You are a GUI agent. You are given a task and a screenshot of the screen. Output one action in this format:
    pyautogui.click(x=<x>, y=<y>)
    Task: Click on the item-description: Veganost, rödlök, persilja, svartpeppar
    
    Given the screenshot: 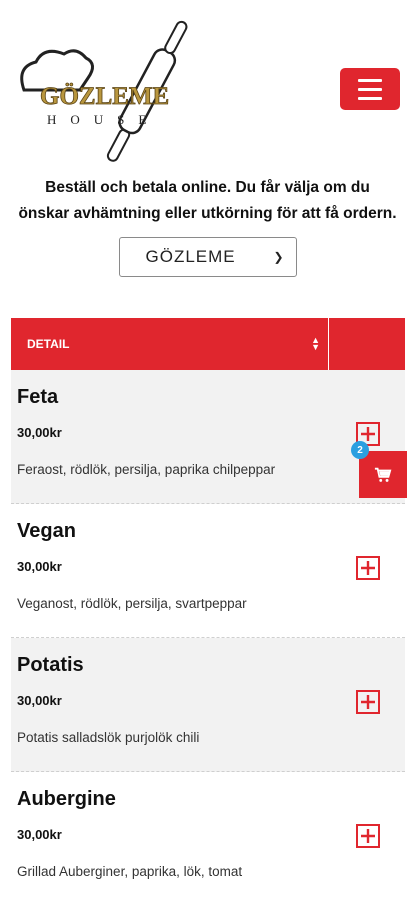 What is the action you would take?
    pyautogui.click(x=132, y=603)
    